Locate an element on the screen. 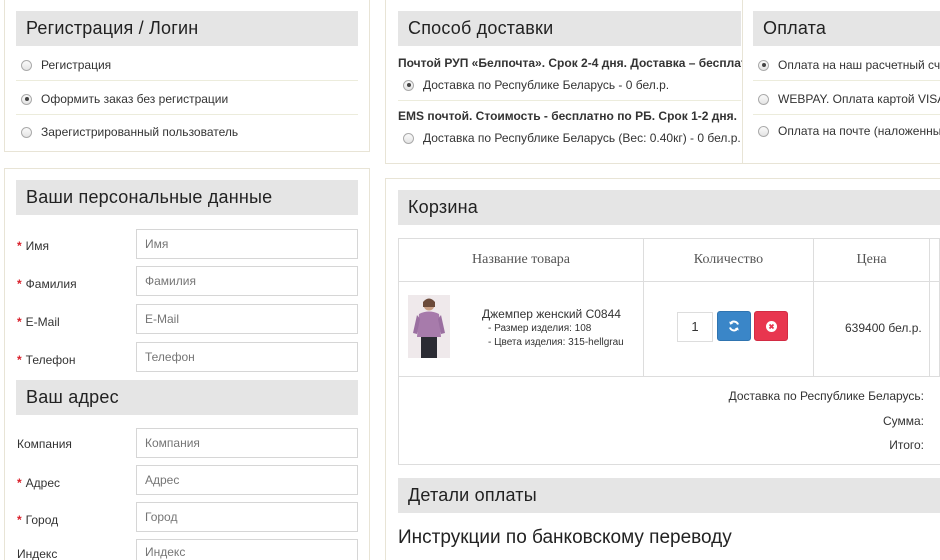 The height and width of the screenshot is (560, 940). remove-item-button is located at coordinates (771, 326).